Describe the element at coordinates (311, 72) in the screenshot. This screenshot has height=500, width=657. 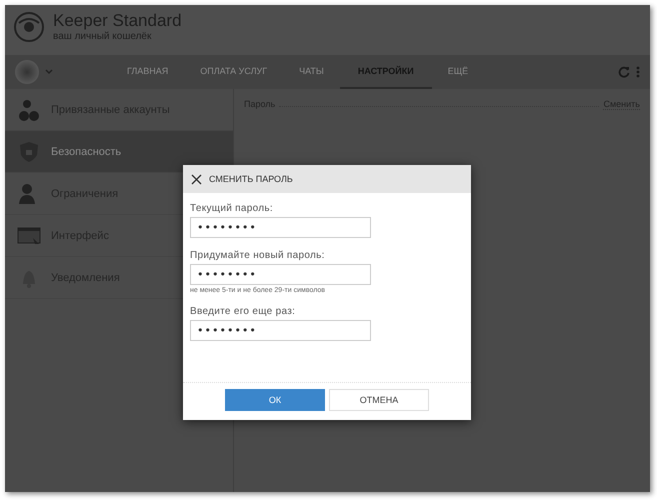
I see `nav-tab: ЧАТЫ` at that location.